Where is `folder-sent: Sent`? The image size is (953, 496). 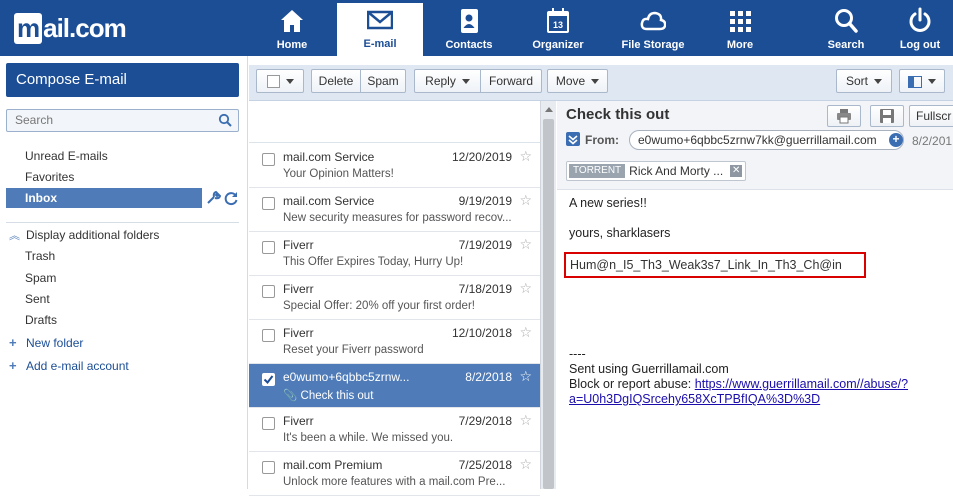 folder-sent: Sent is located at coordinates (37, 299).